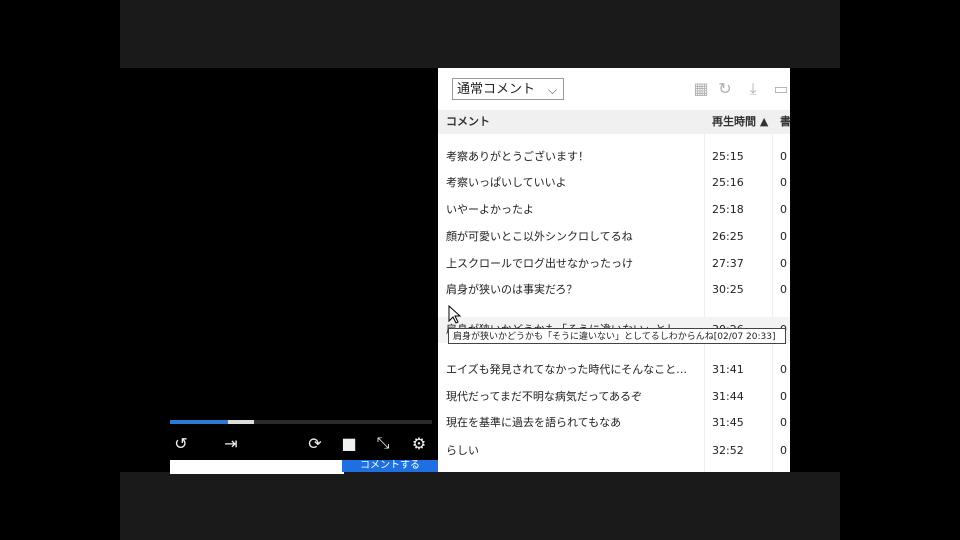 The height and width of the screenshot is (540, 960). I want to click on fullscreen-icon: ⤡, so click(383, 443).